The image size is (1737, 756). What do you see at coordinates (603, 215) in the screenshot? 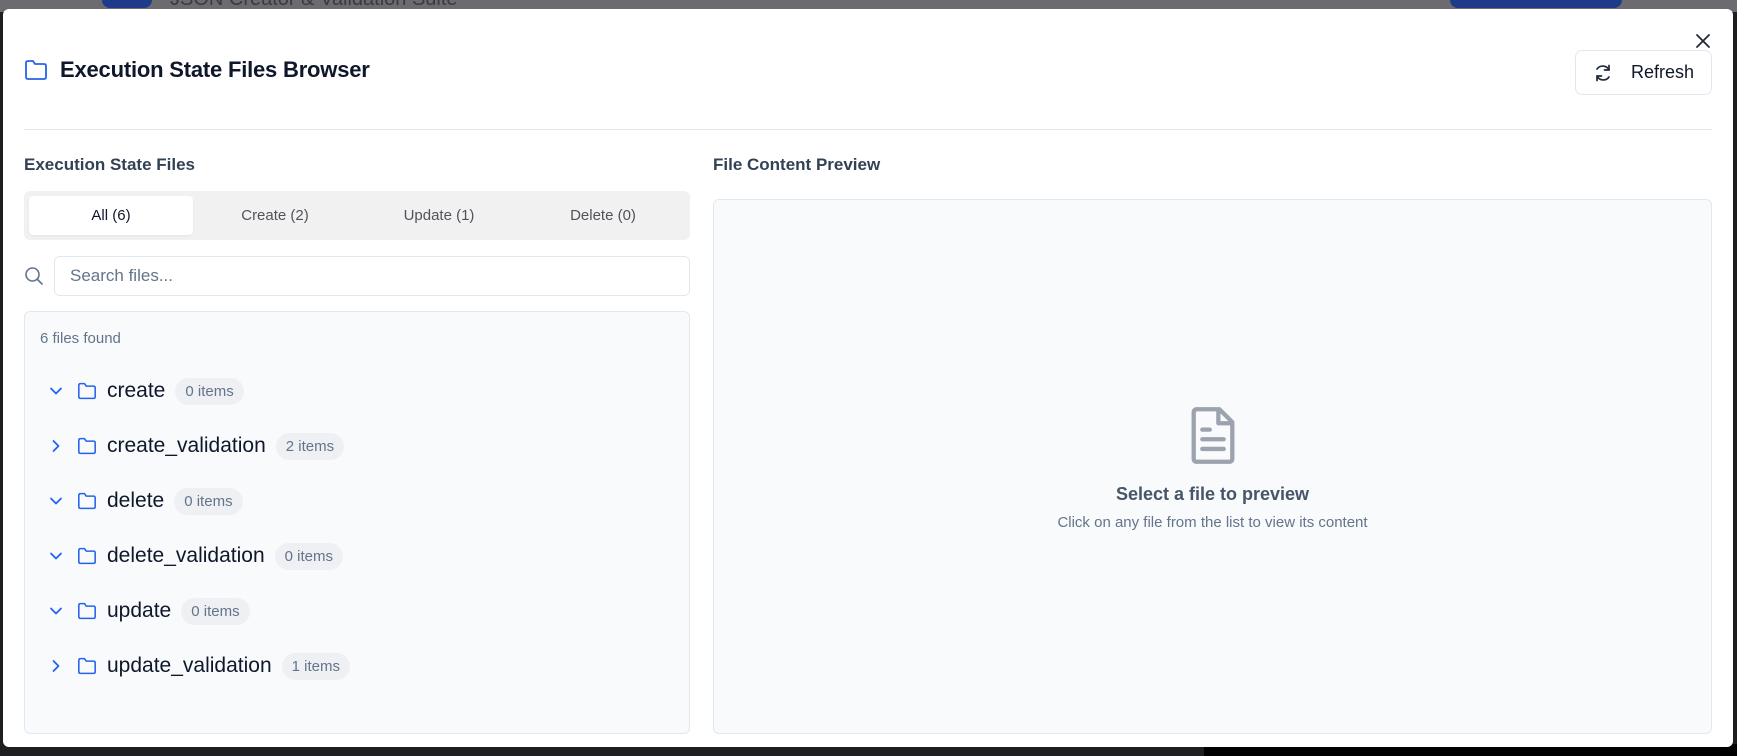
I see `tab-delete: Delete (0)` at bounding box center [603, 215].